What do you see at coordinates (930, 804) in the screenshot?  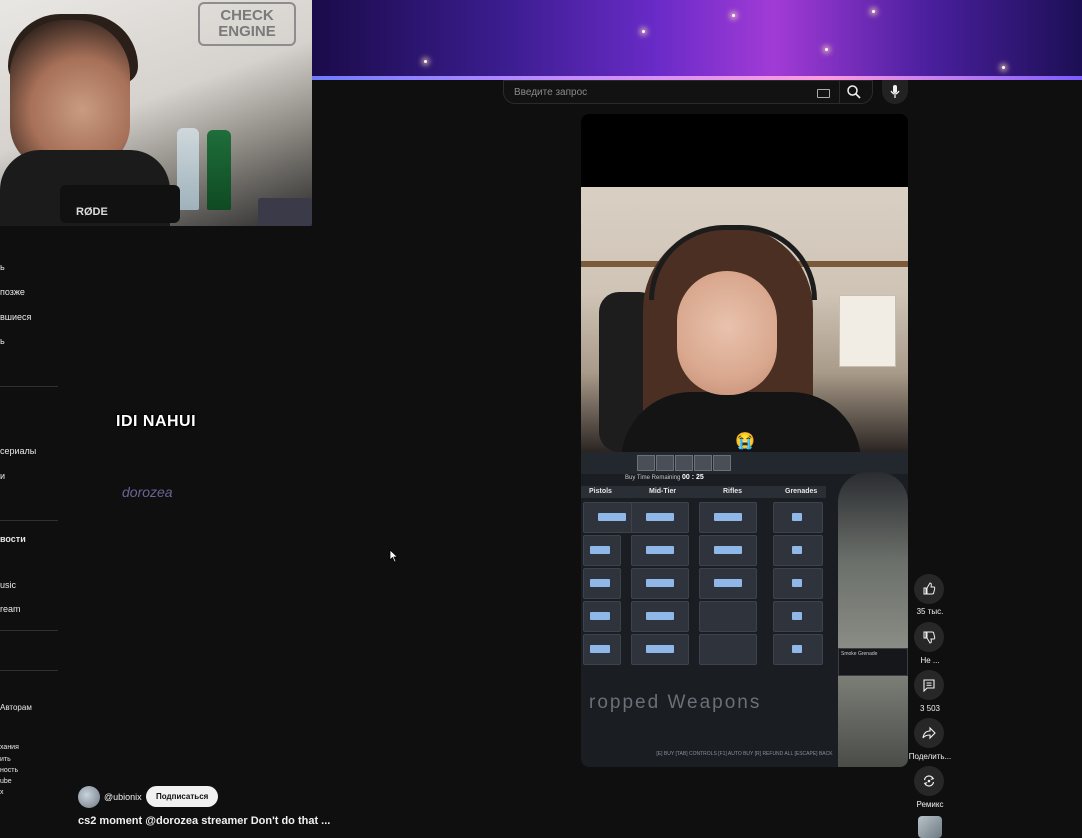 I see `remix-label: Ремикс` at bounding box center [930, 804].